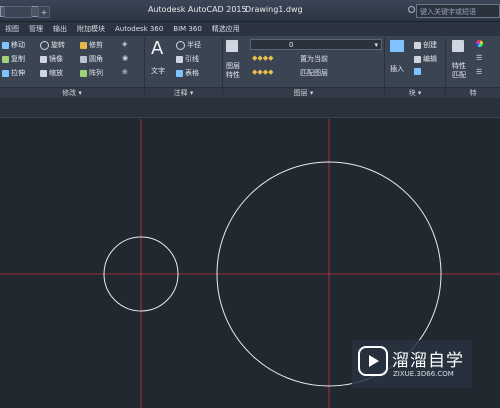  Describe the element at coordinates (425, 59) in the screenshot. I see `edit-block-button: 编辑` at that location.